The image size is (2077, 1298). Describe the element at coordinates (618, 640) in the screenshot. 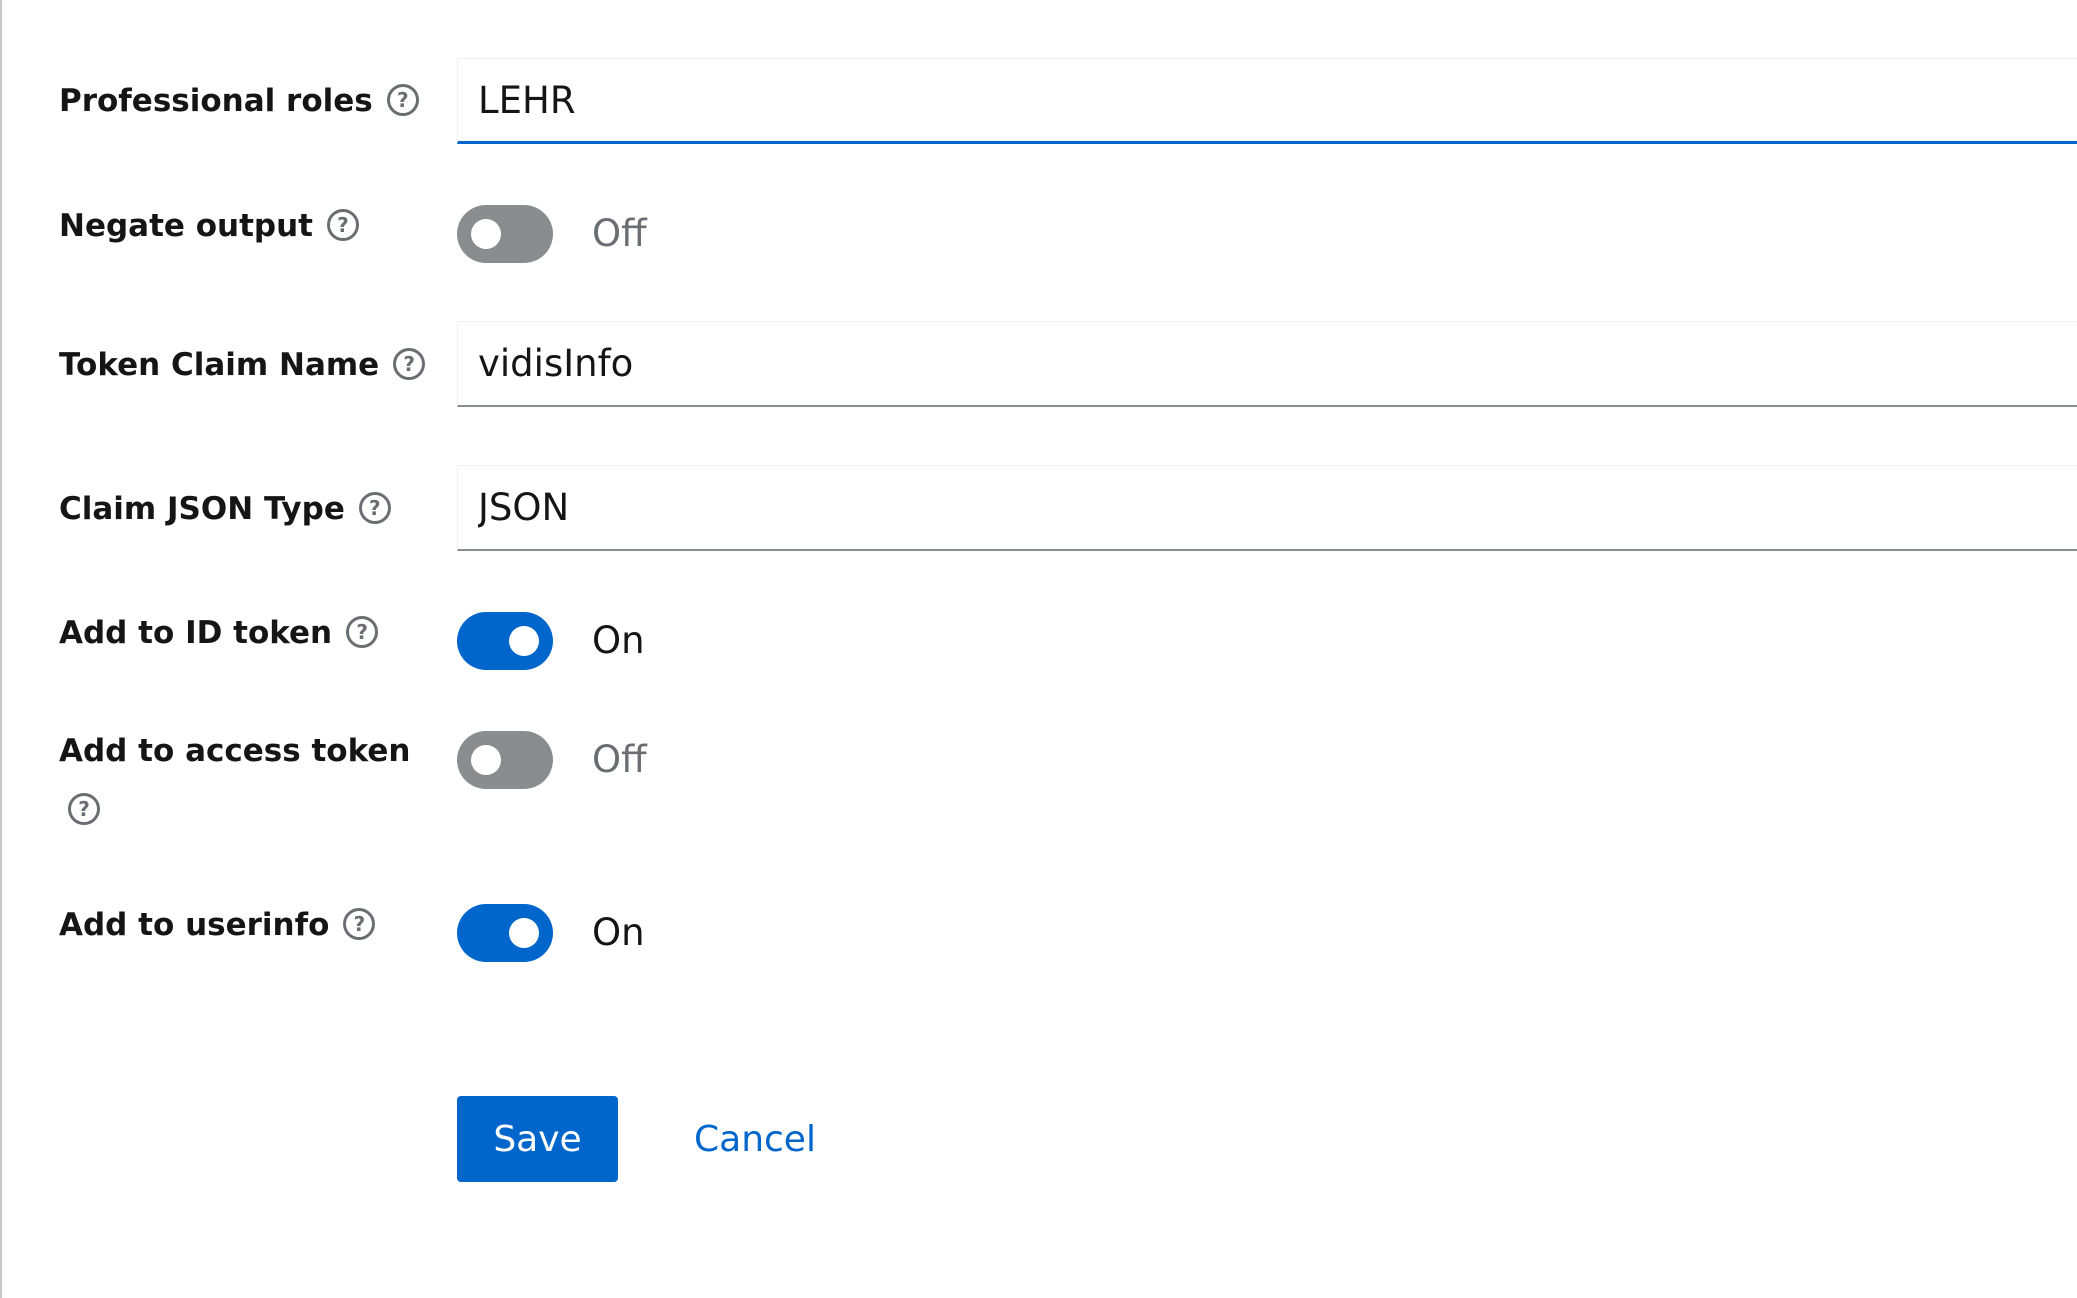

I see `add-to-id-token-state: On` at that location.